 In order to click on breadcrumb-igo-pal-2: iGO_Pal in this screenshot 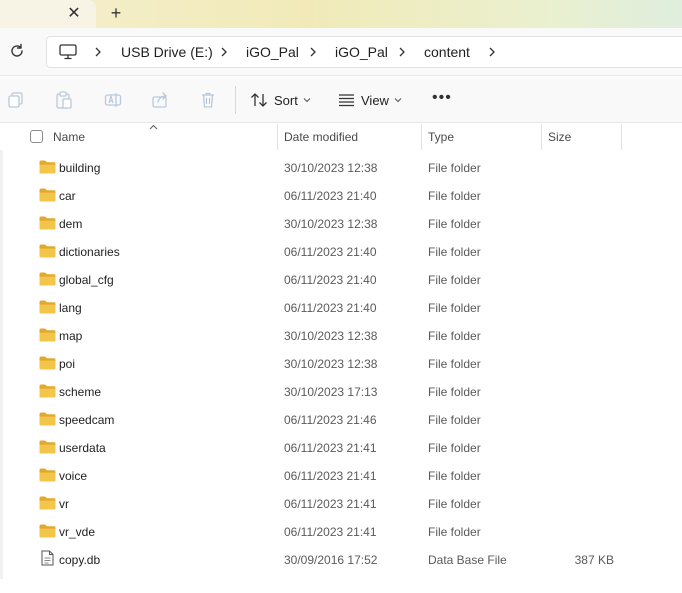, I will do `click(361, 52)`.